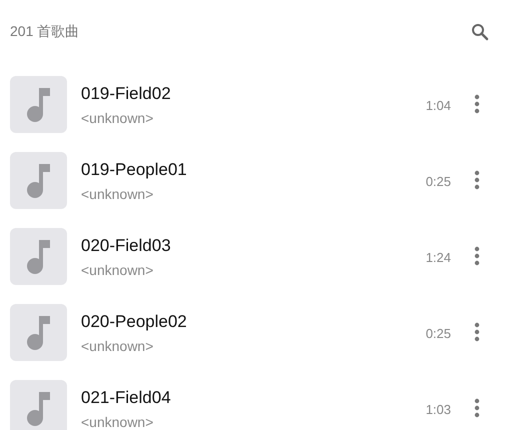  What do you see at coordinates (126, 246) in the screenshot?
I see `song-title: 020-Field03` at bounding box center [126, 246].